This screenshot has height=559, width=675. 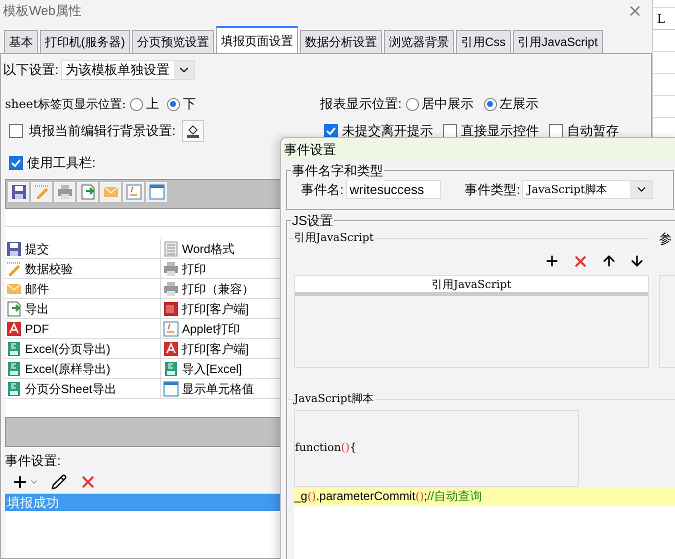 I want to click on button-list-item: 数据校验, so click(x=83, y=268).